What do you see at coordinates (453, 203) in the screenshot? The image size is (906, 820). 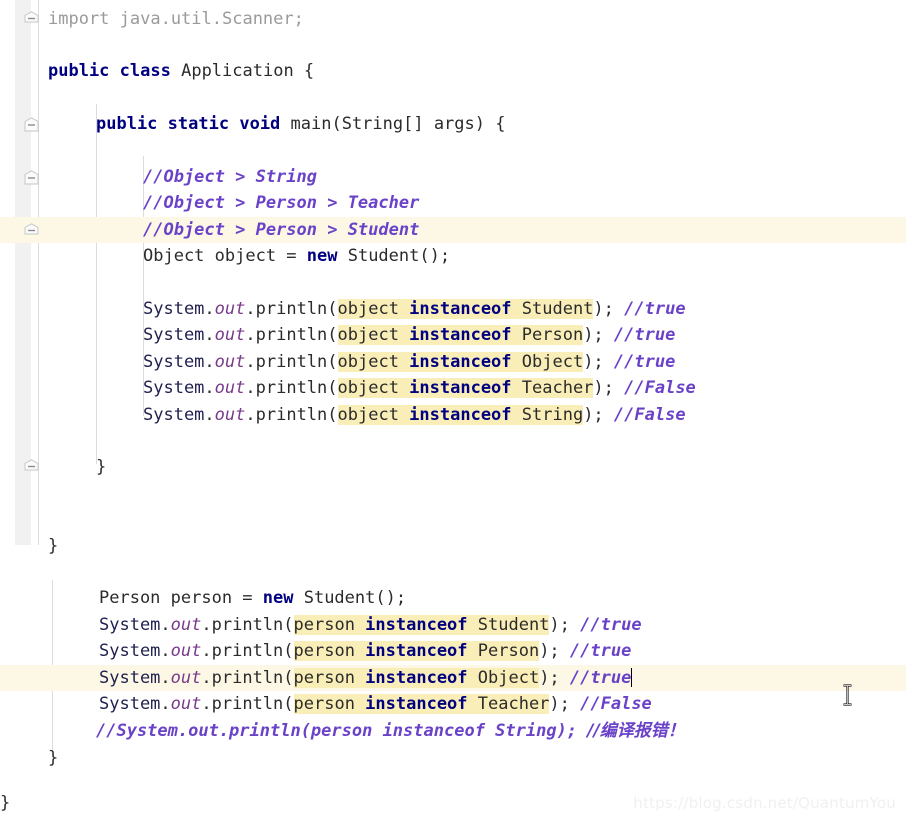 I see `code-line: //Object > Person > Teacher` at bounding box center [453, 203].